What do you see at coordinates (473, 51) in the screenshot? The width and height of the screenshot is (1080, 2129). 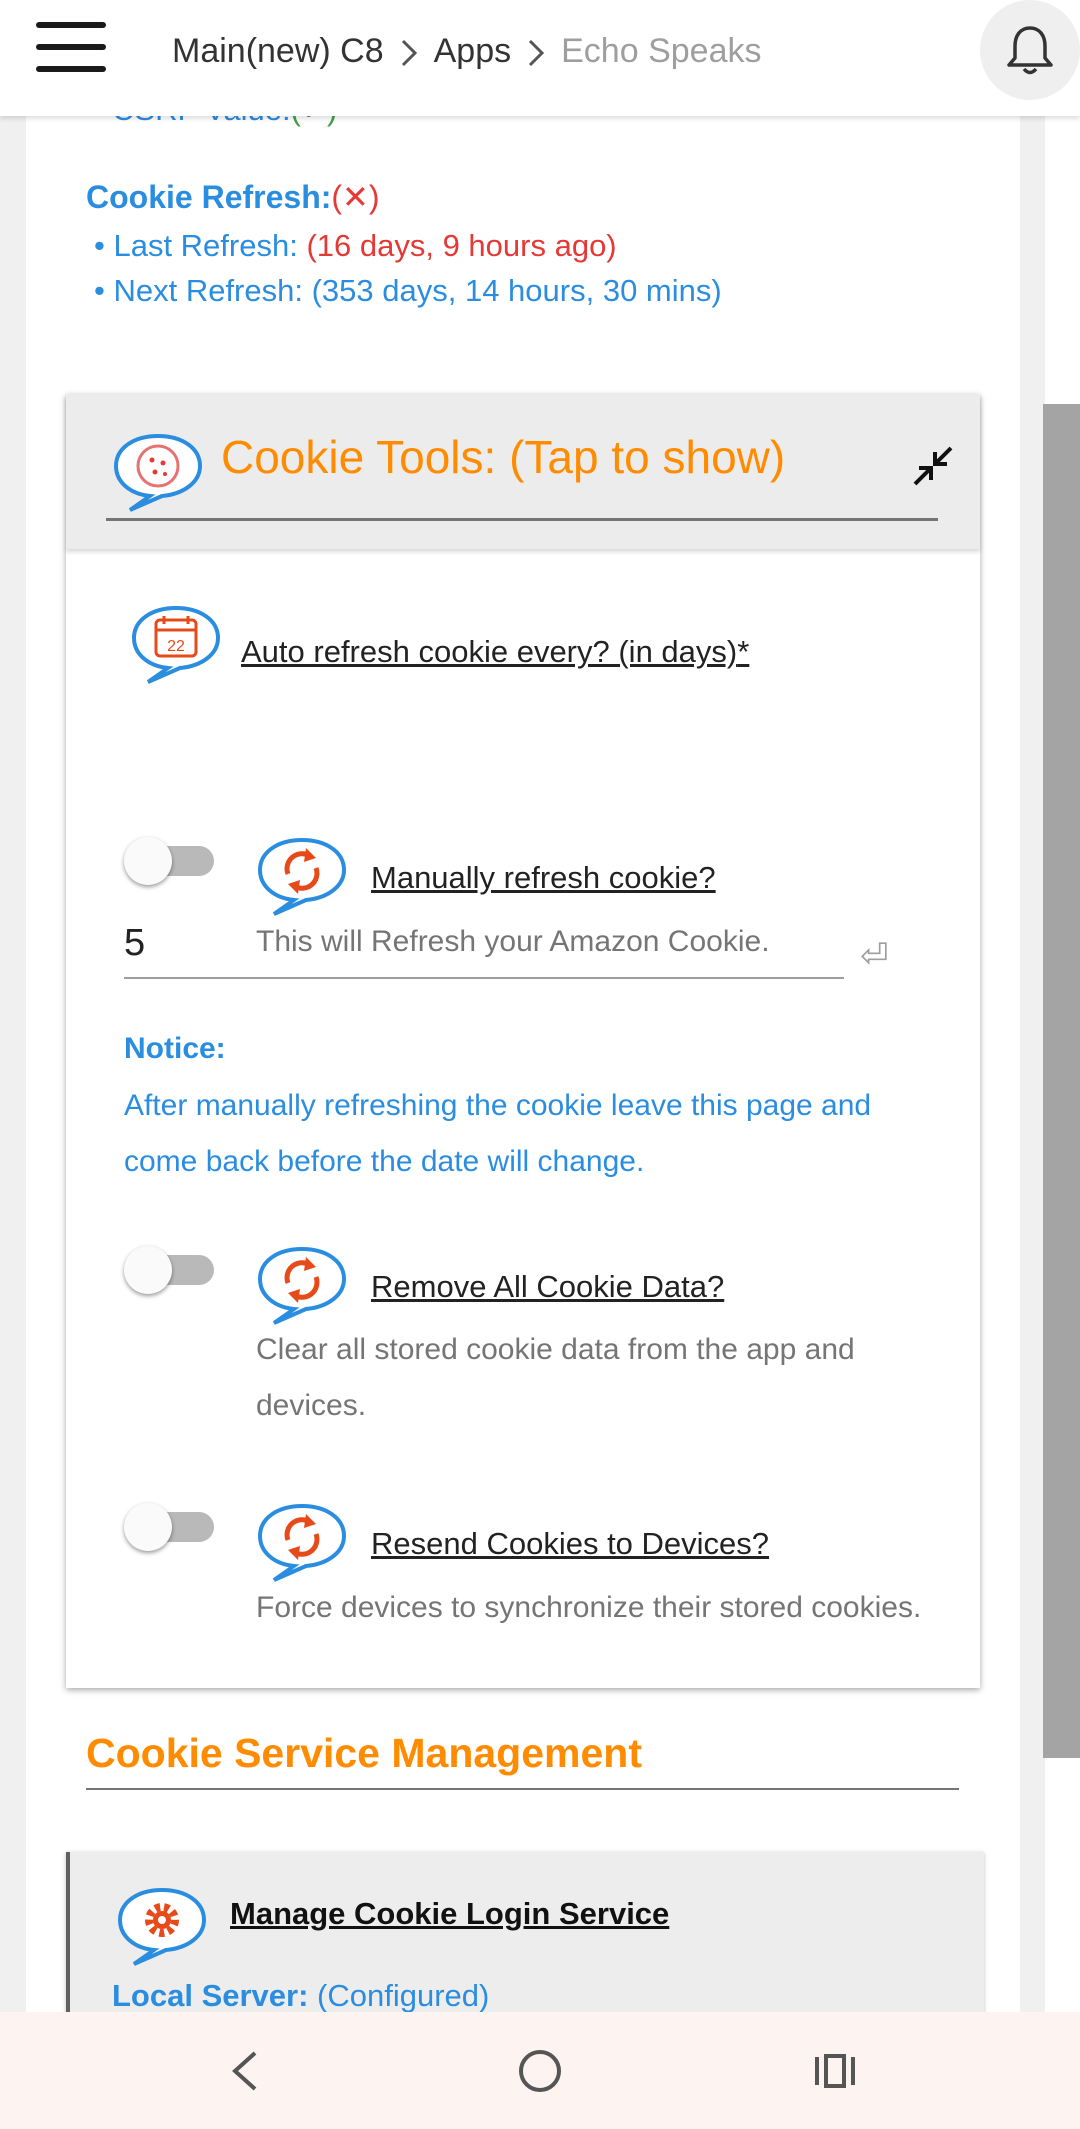 I see `breadcrumb-item-apps: Apps` at bounding box center [473, 51].